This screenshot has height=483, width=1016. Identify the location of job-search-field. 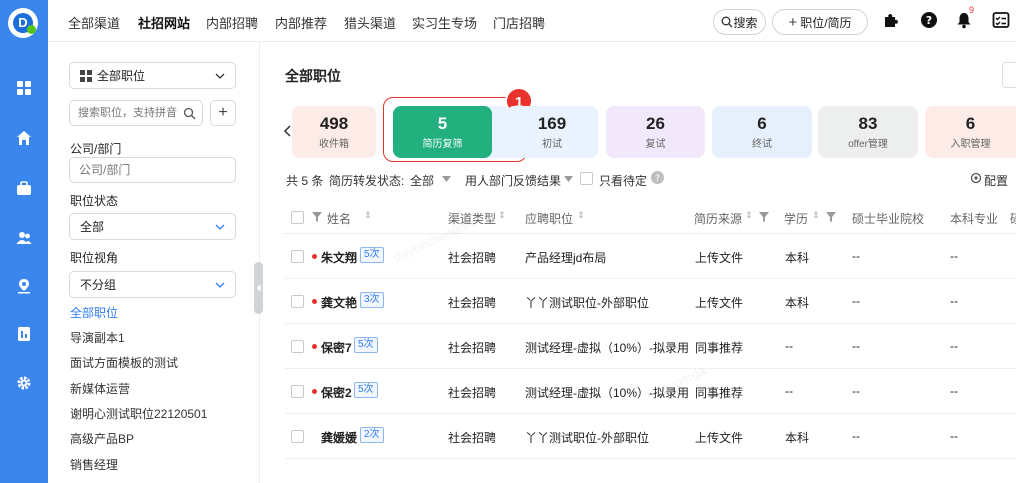
(136, 113).